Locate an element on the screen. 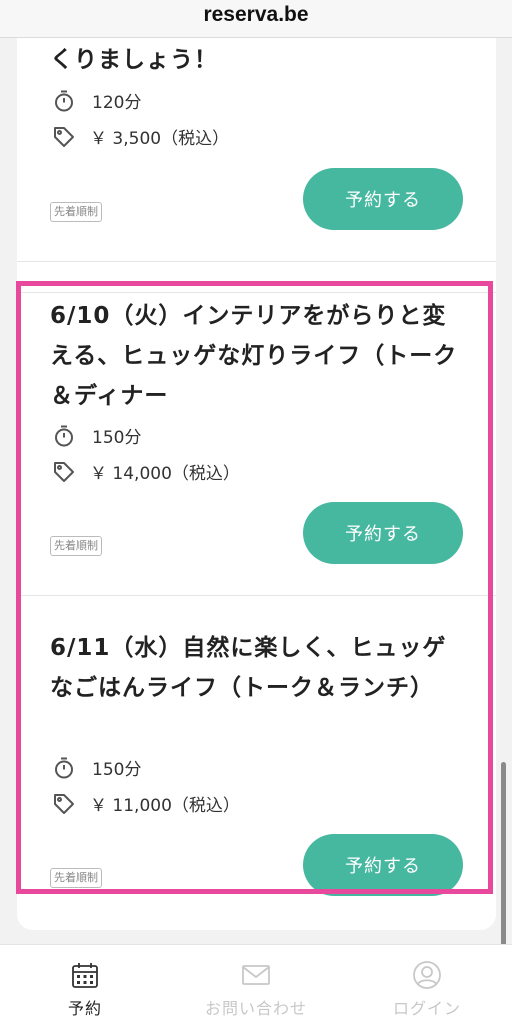  nav-item-login: ログイン is located at coordinates (427, 984).